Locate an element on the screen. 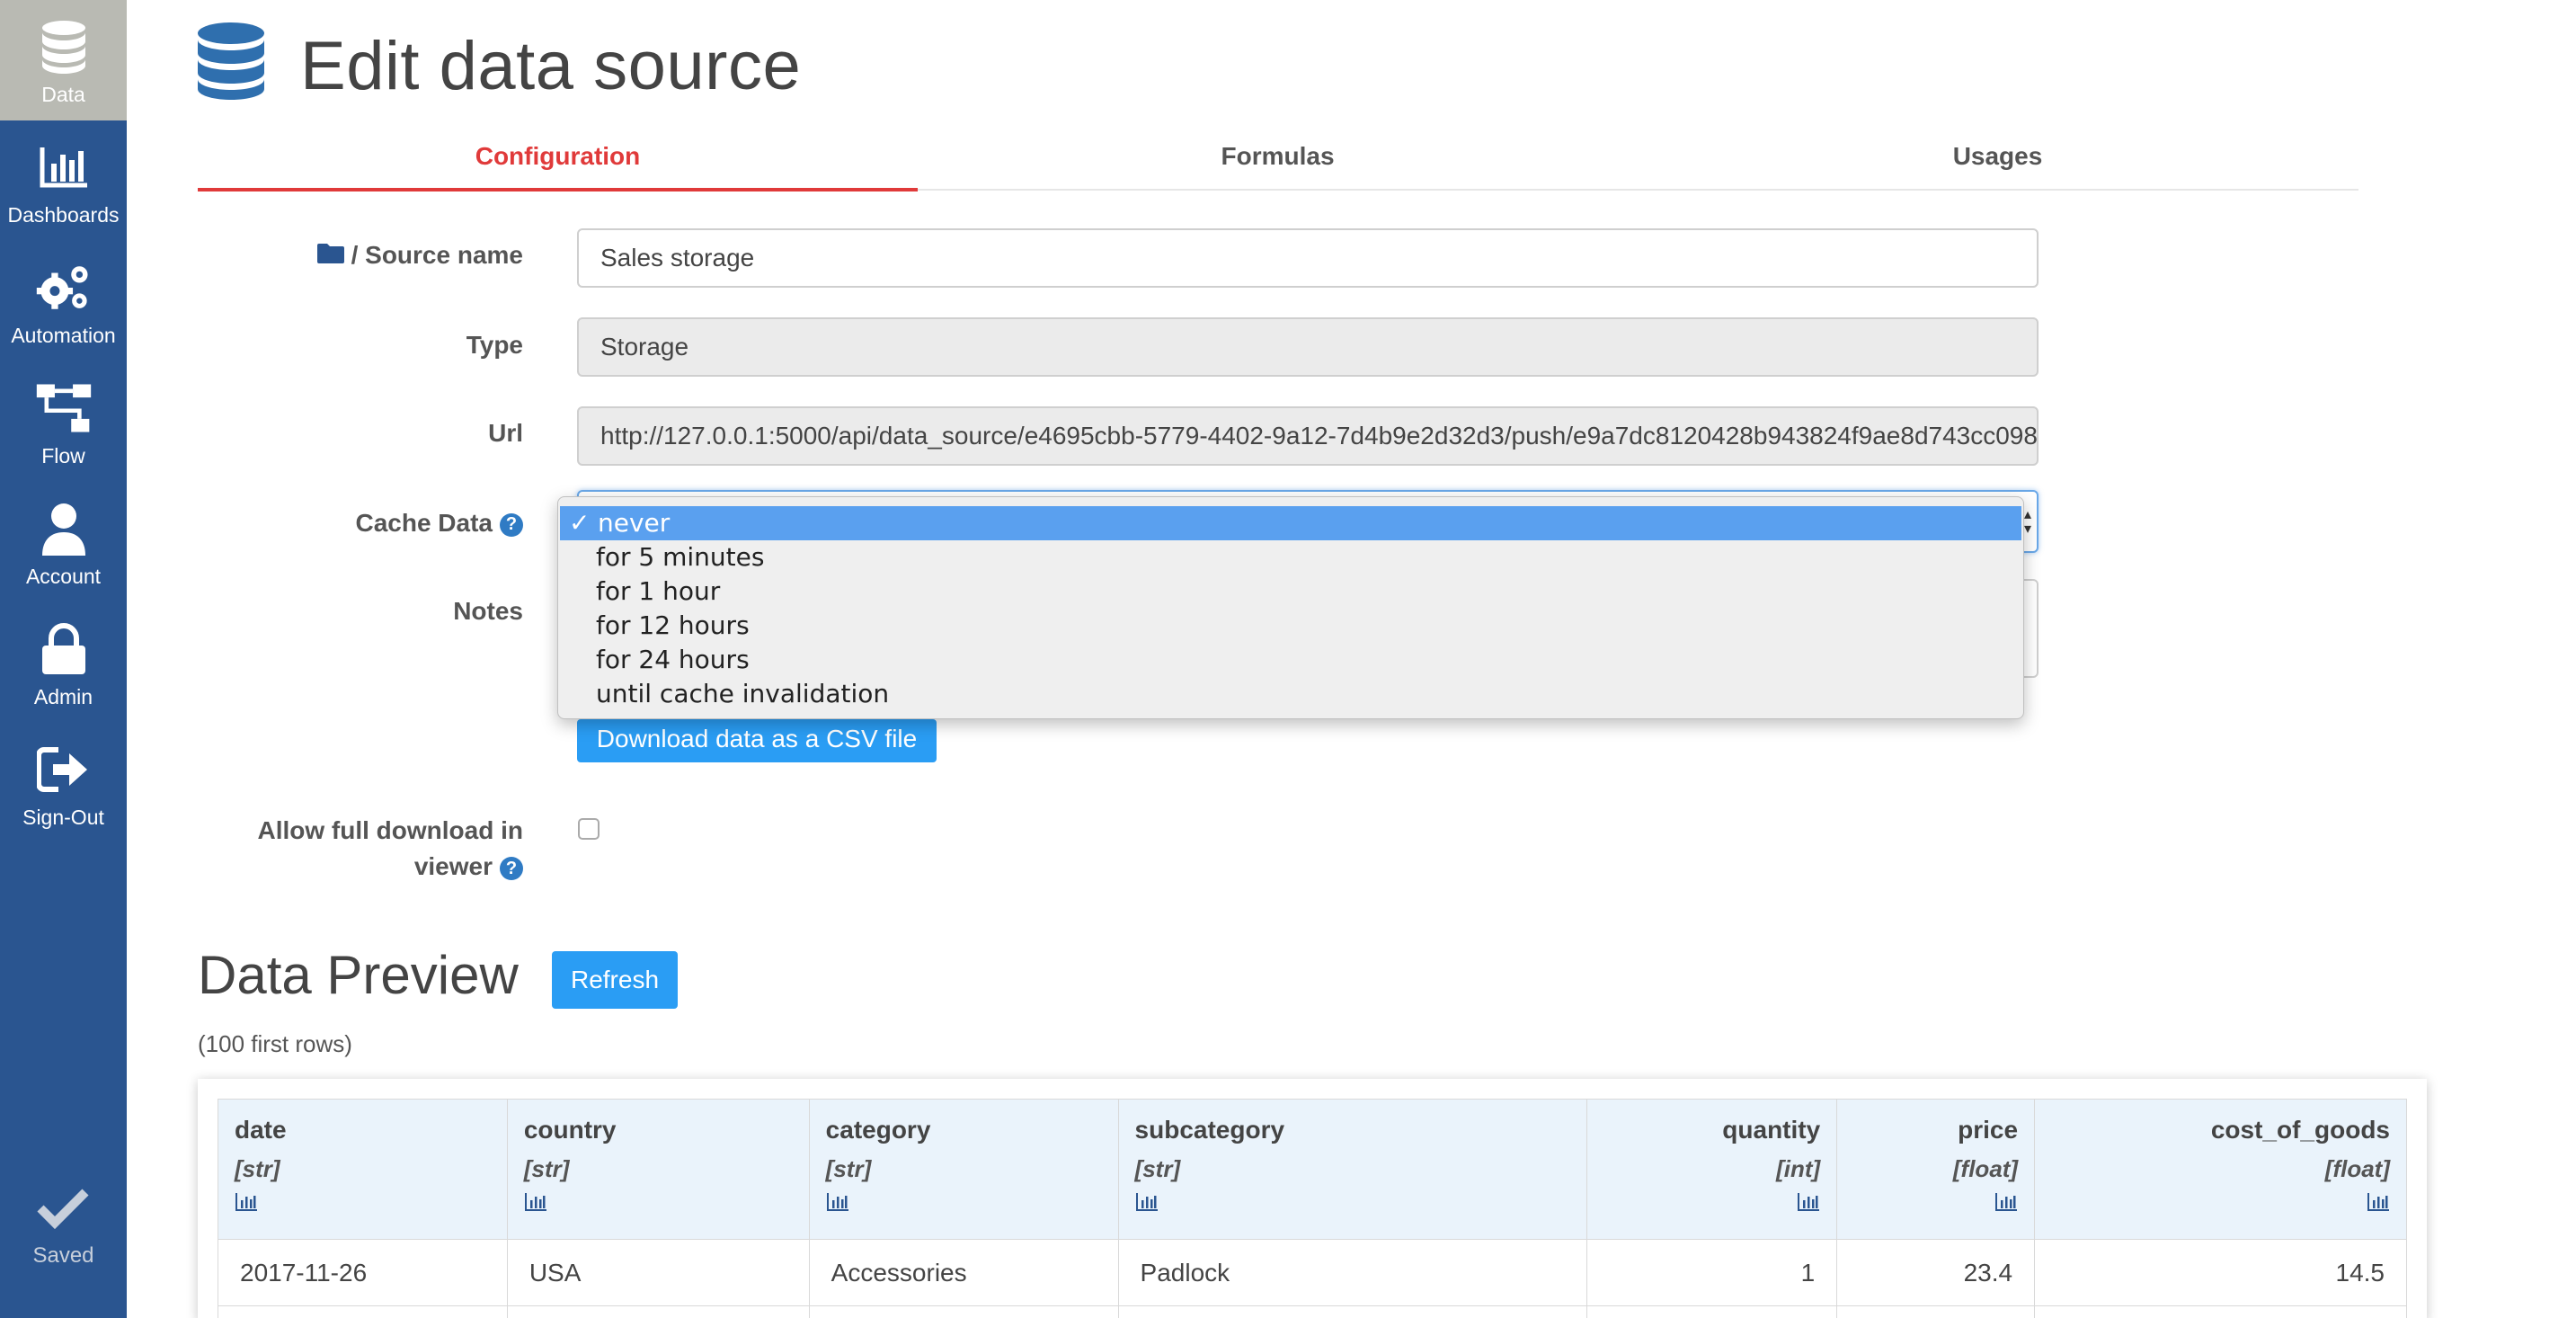 This screenshot has height=1318, width=2576. check-icon is located at coordinates (63, 1211).